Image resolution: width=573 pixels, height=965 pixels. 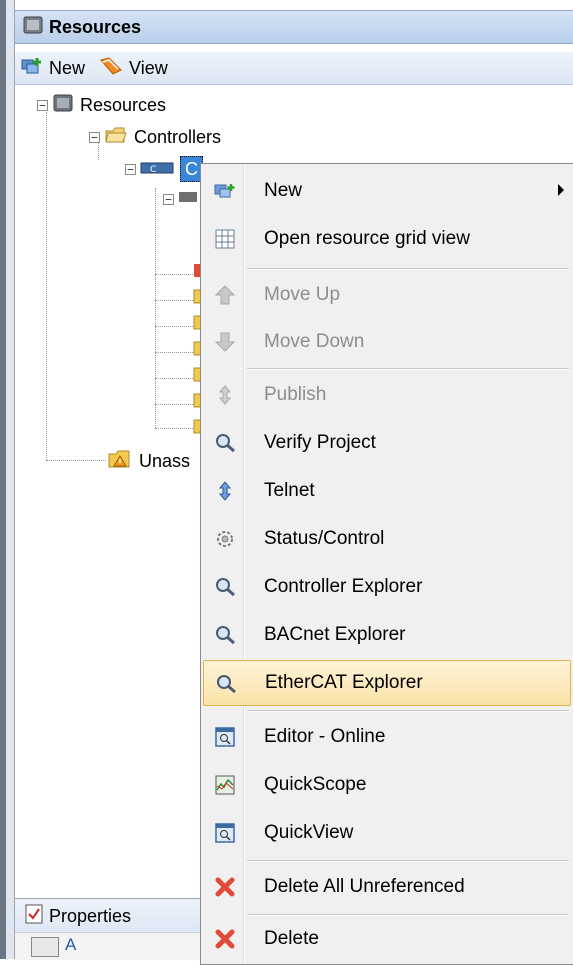 What do you see at coordinates (387, 395) in the screenshot?
I see `menu-item-publish: Publish` at bounding box center [387, 395].